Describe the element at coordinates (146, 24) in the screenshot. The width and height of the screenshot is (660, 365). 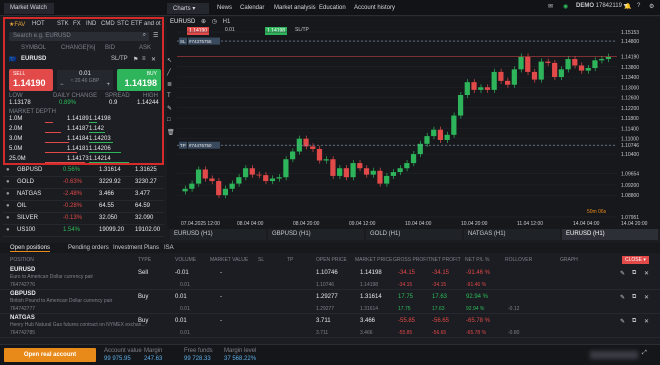
I see `tab-etf: ETF and ot` at that location.